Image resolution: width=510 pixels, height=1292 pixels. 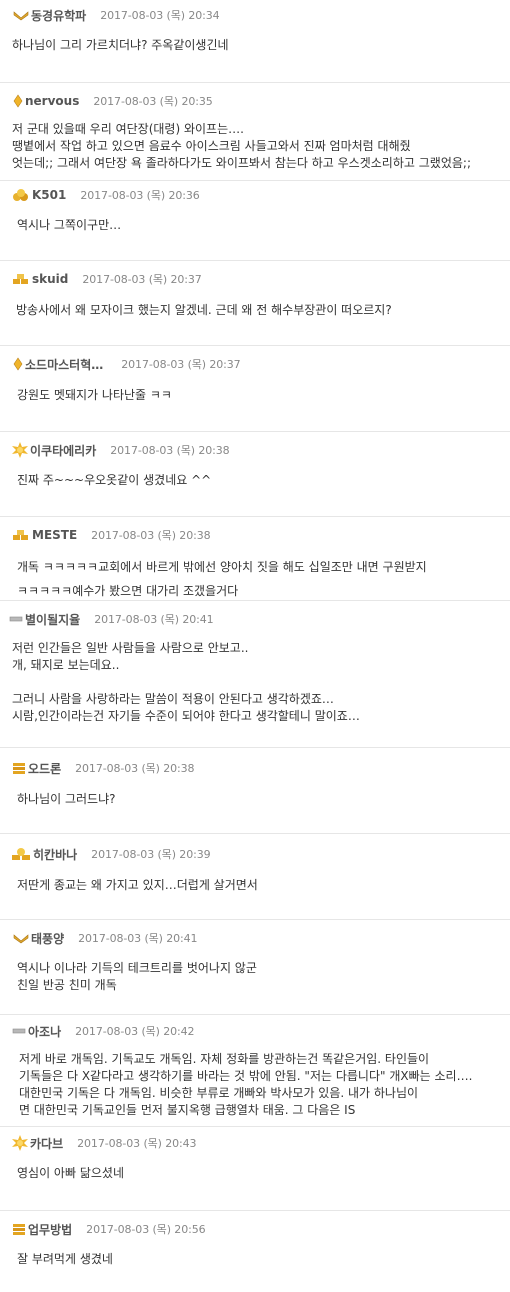 I want to click on comment-header: 업무방법 2017-08-03 (목) 20:56, so click(x=109, y=1229).